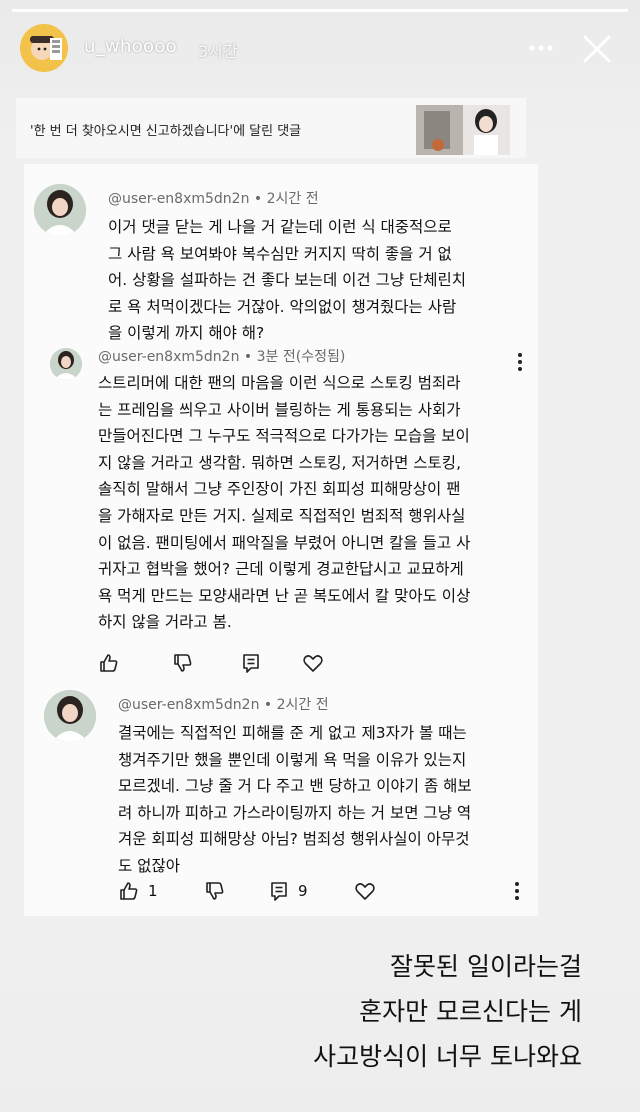 Image resolution: width=640 pixels, height=1112 pixels. Describe the element at coordinates (279, 489) in the screenshot. I see `comment-line: 솔직히 말해서 그냥 주인장이 가진 회피성 피해망상이 팬` at that location.